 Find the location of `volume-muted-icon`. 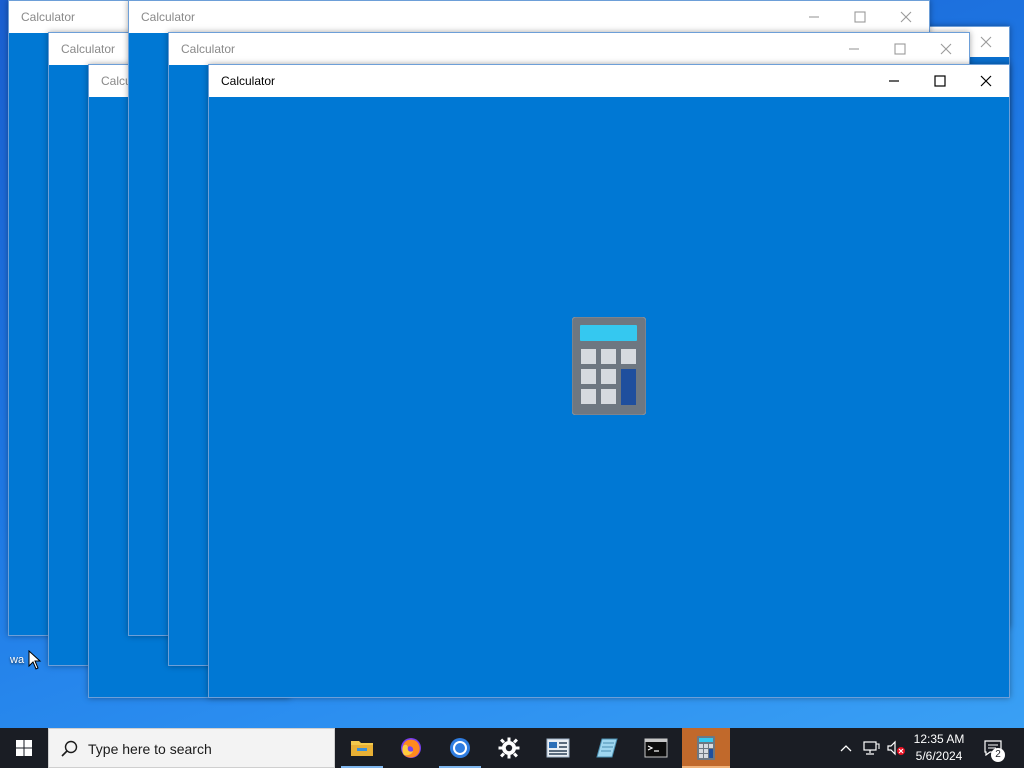

volume-muted-icon is located at coordinates (896, 748).